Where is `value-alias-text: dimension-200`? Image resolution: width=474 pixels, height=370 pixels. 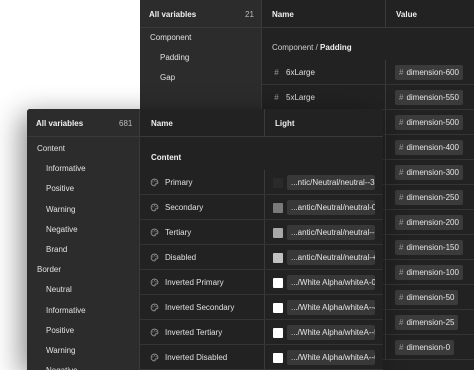 value-alias-text: dimension-200 is located at coordinates (432, 222).